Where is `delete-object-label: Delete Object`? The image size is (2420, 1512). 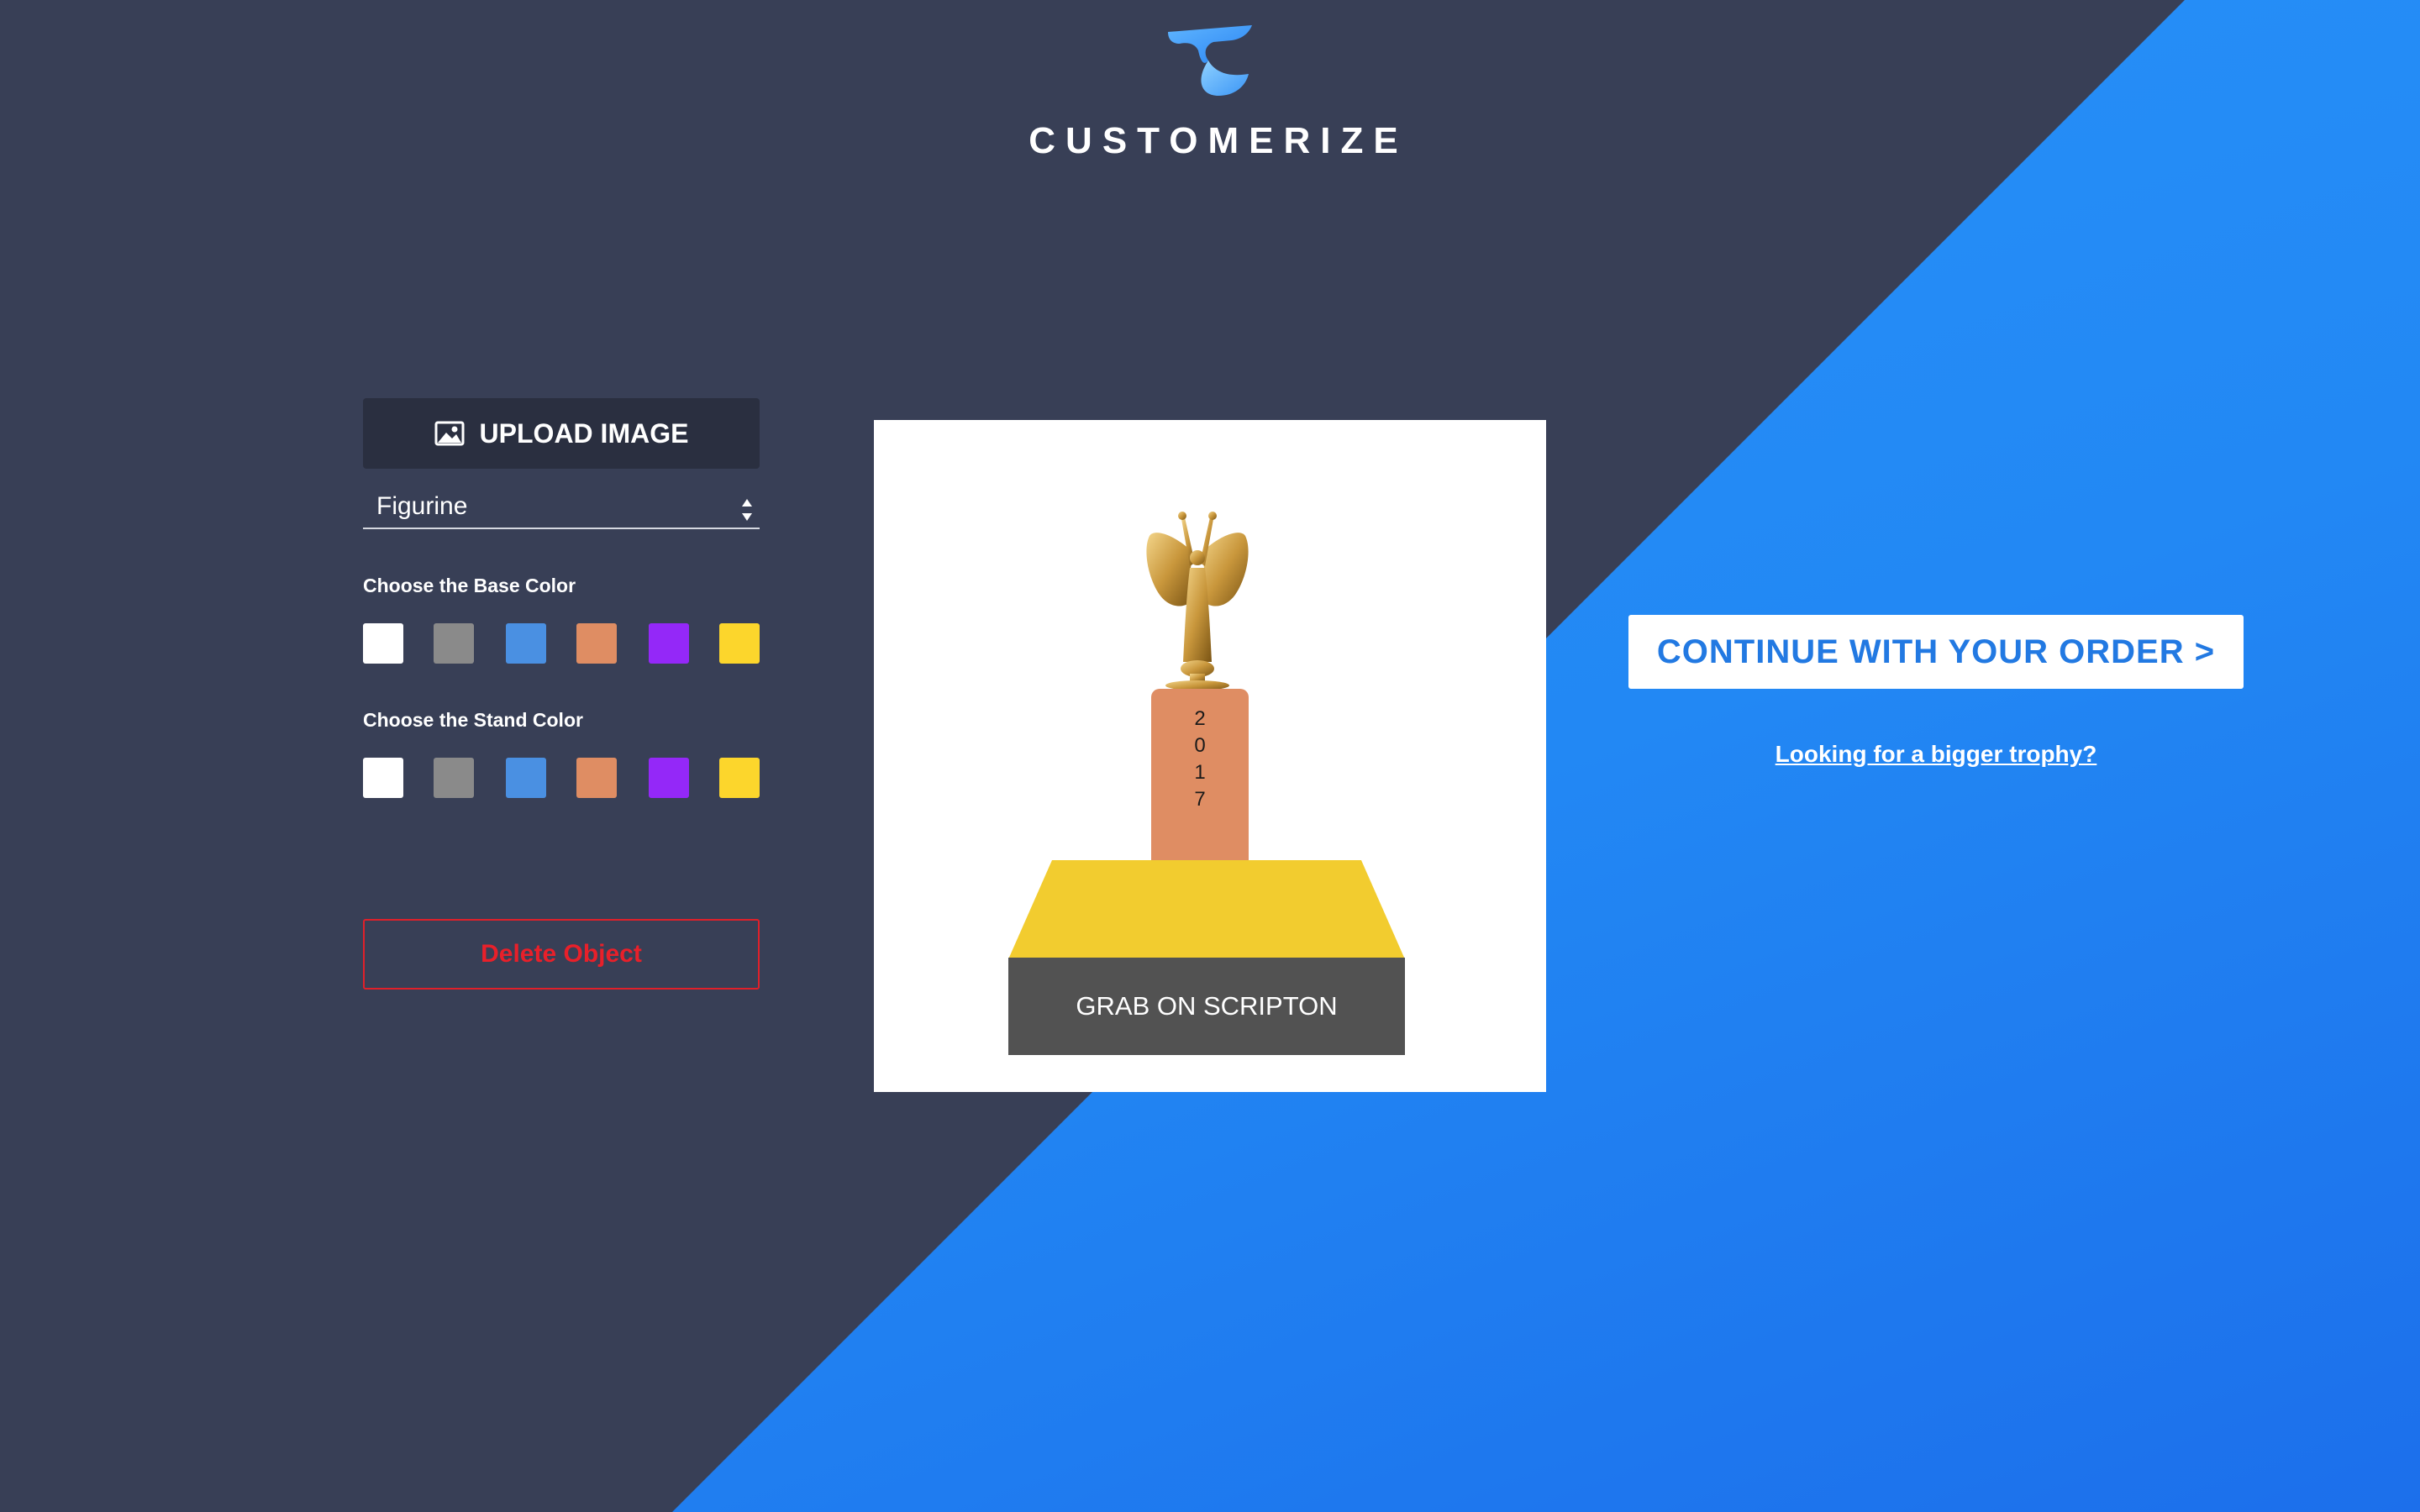
delete-object-label: Delete Object is located at coordinates (561, 954).